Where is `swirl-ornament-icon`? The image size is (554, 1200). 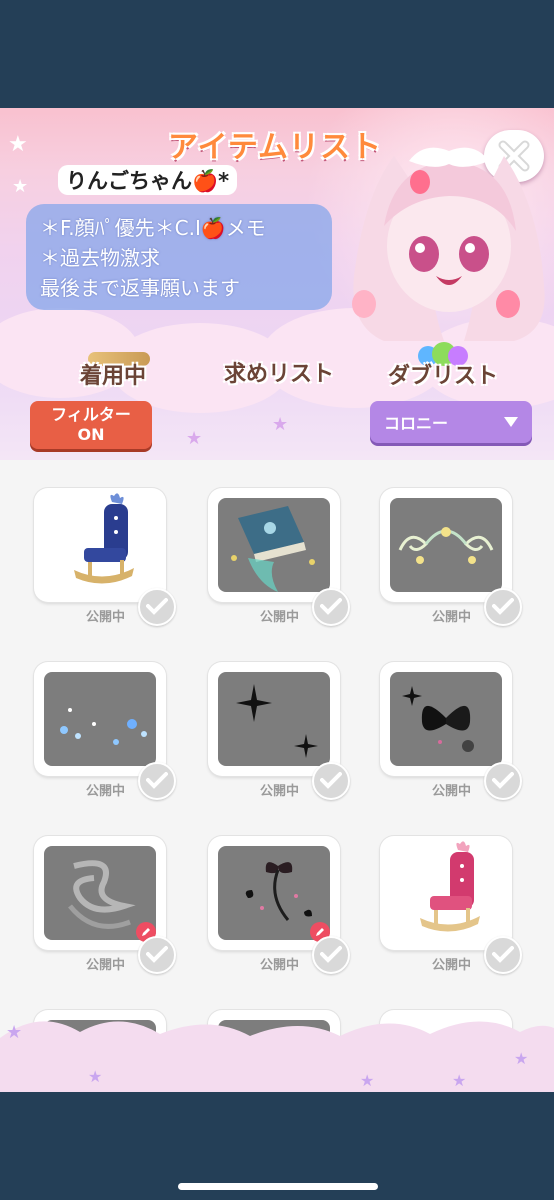
swirl-ornament-icon is located at coordinates (446, 545).